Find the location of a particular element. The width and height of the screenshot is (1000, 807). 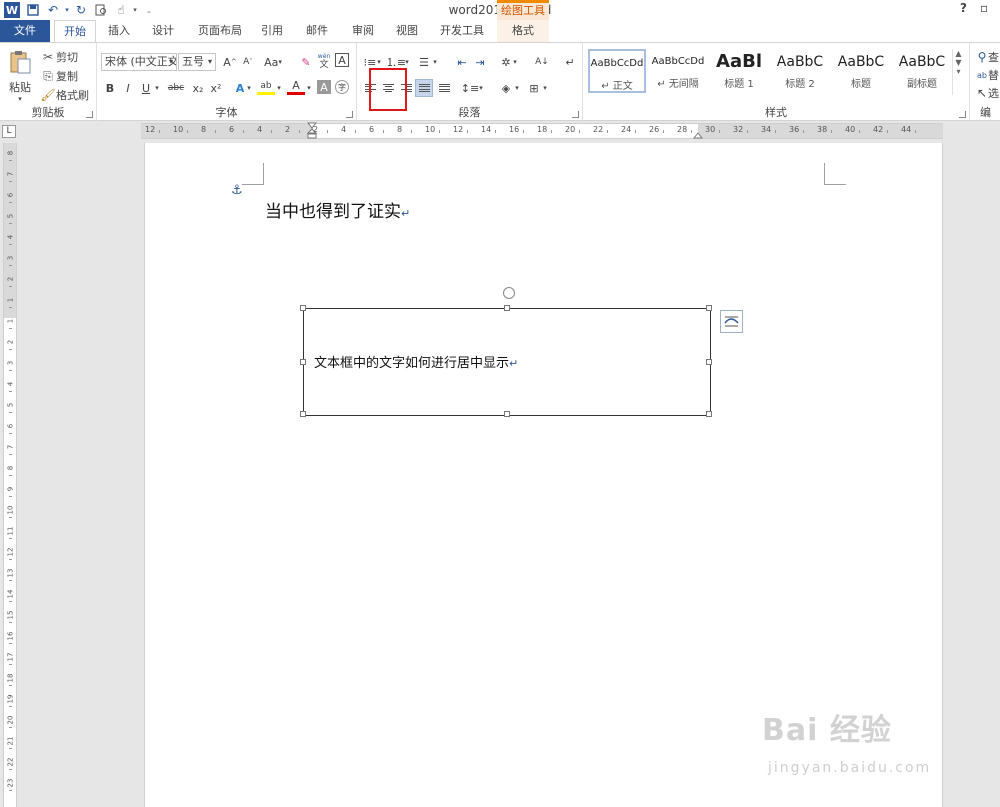

tab-review: 审阅 is located at coordinates (363, 31).